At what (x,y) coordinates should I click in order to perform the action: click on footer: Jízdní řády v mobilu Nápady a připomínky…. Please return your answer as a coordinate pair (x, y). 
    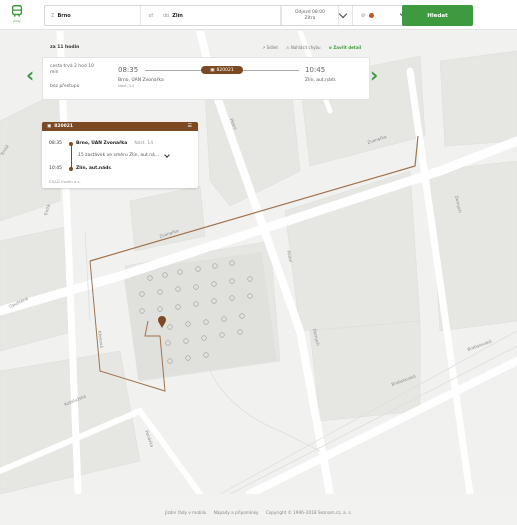
    Looking at the image, I should click on (258, 512).